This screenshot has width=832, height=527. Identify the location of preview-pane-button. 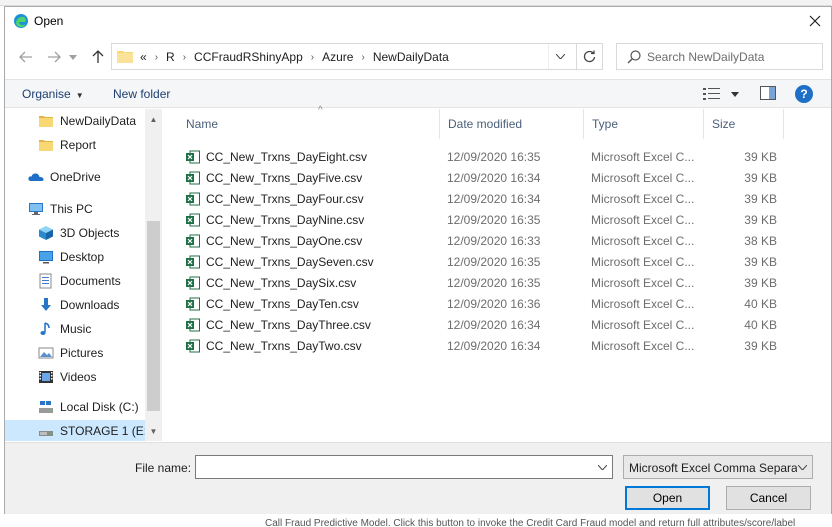
(768, 94).